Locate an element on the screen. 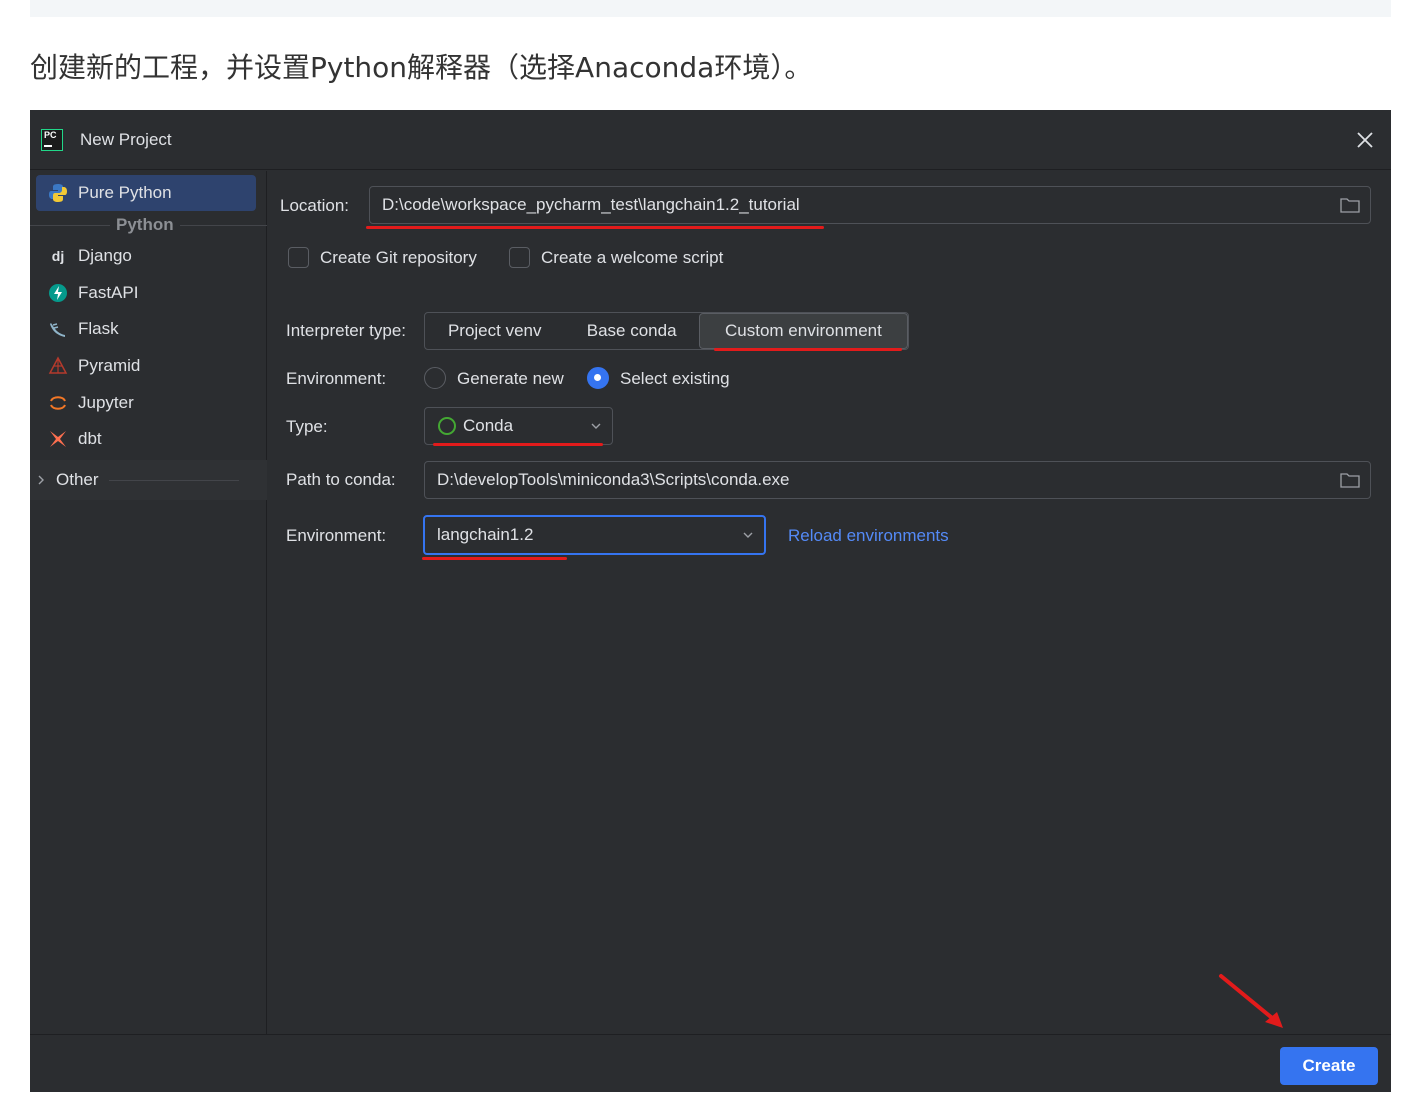 This screenshot has width=1412, height=1118. annotation-underline-location is located at coordinates (595, 227).